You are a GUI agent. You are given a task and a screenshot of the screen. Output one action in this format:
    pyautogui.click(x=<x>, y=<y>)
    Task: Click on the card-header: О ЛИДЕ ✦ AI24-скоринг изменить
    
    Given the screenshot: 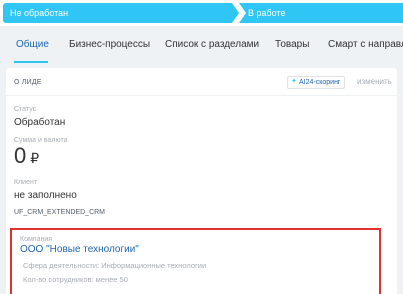 What is the action you would take?
    pyautogui.click(x=201, y=82)
    